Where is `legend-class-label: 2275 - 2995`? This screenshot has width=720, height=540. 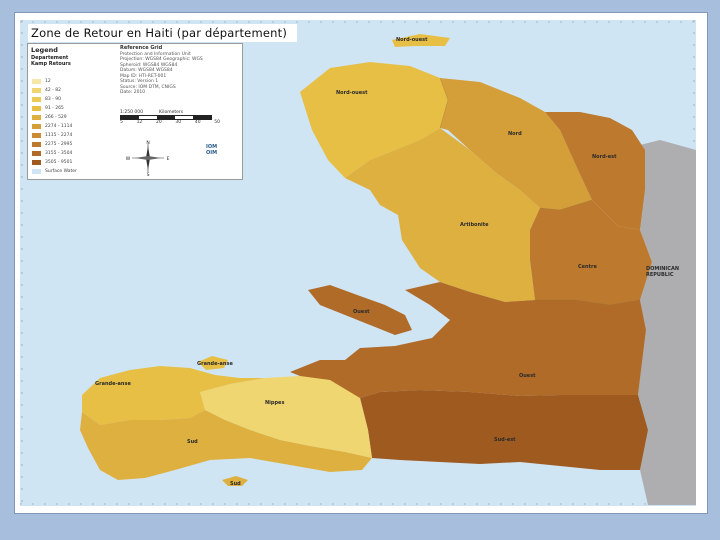
legend-class-label: 2275 - 2995 is located at coordinates (59, 144).